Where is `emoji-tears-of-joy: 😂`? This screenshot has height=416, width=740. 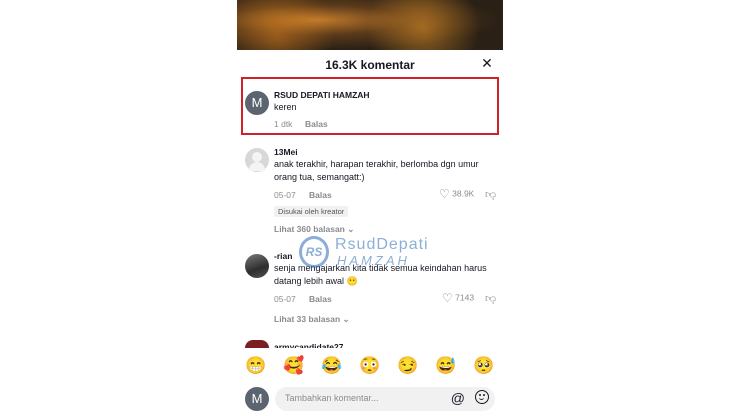
emoji-tears-of-joy: 😂 is located at coordinates (332, 367).